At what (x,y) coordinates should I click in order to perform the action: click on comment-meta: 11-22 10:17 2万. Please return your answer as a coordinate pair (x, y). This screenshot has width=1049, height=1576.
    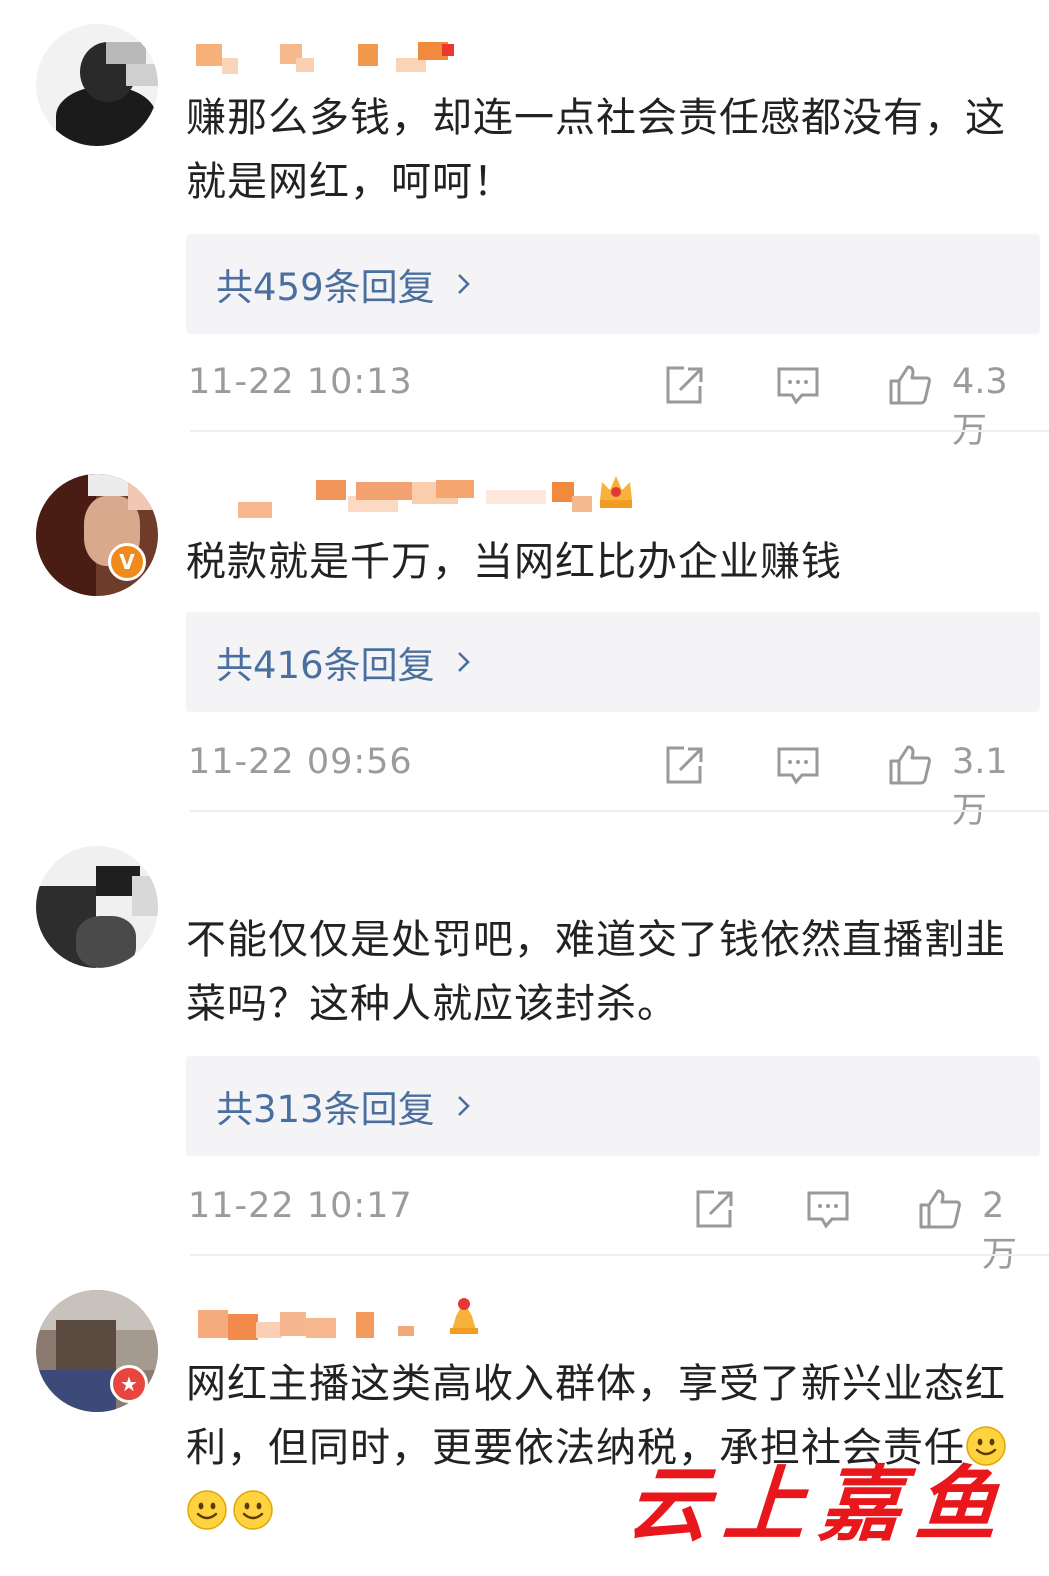
    Looking at the image, I should click on (611, 1228).